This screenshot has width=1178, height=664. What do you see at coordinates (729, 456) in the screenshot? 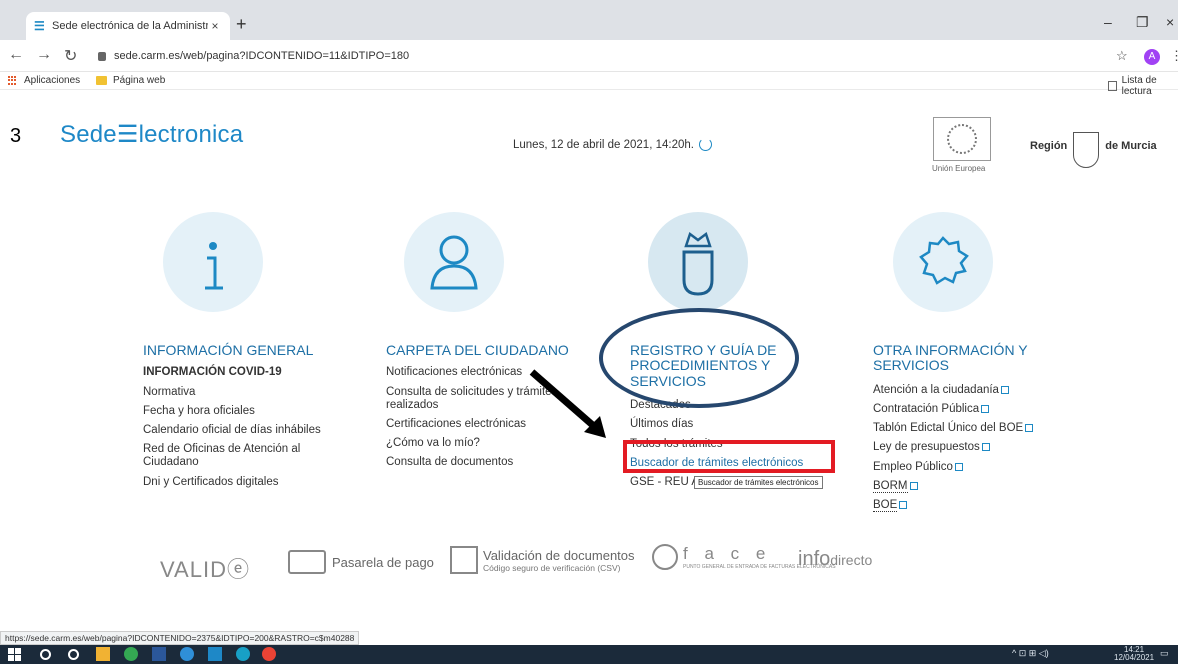
I see `highlight-box` at bounding box center [729, 456].